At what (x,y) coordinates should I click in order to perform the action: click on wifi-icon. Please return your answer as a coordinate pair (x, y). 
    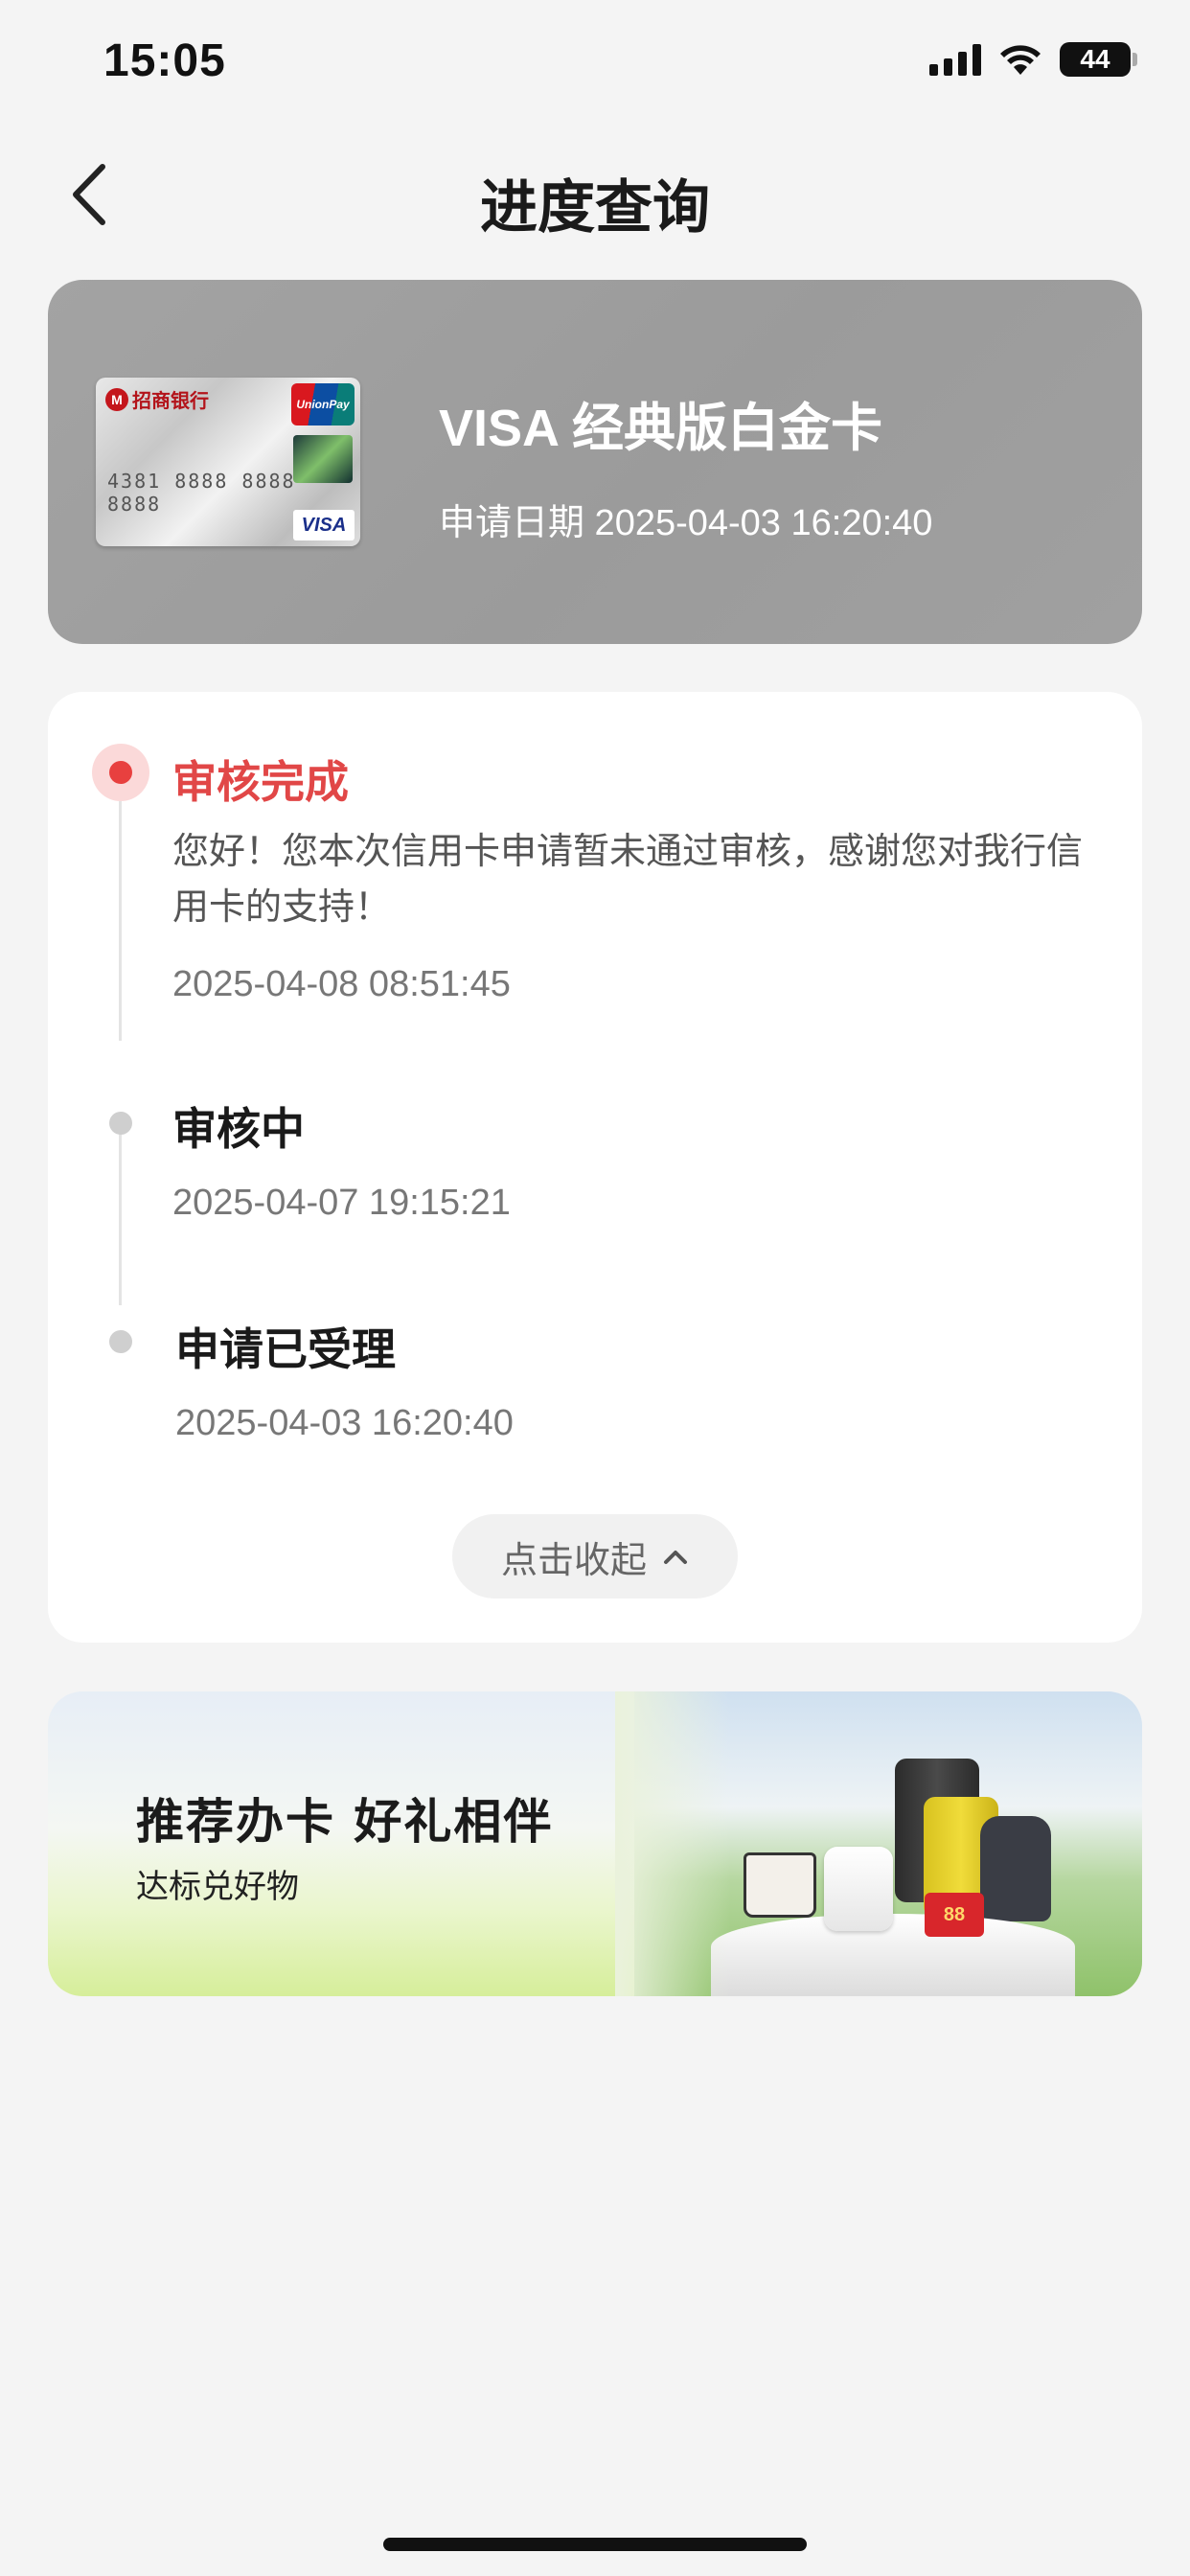
    Looking at the image, I should click on (1020, 60).